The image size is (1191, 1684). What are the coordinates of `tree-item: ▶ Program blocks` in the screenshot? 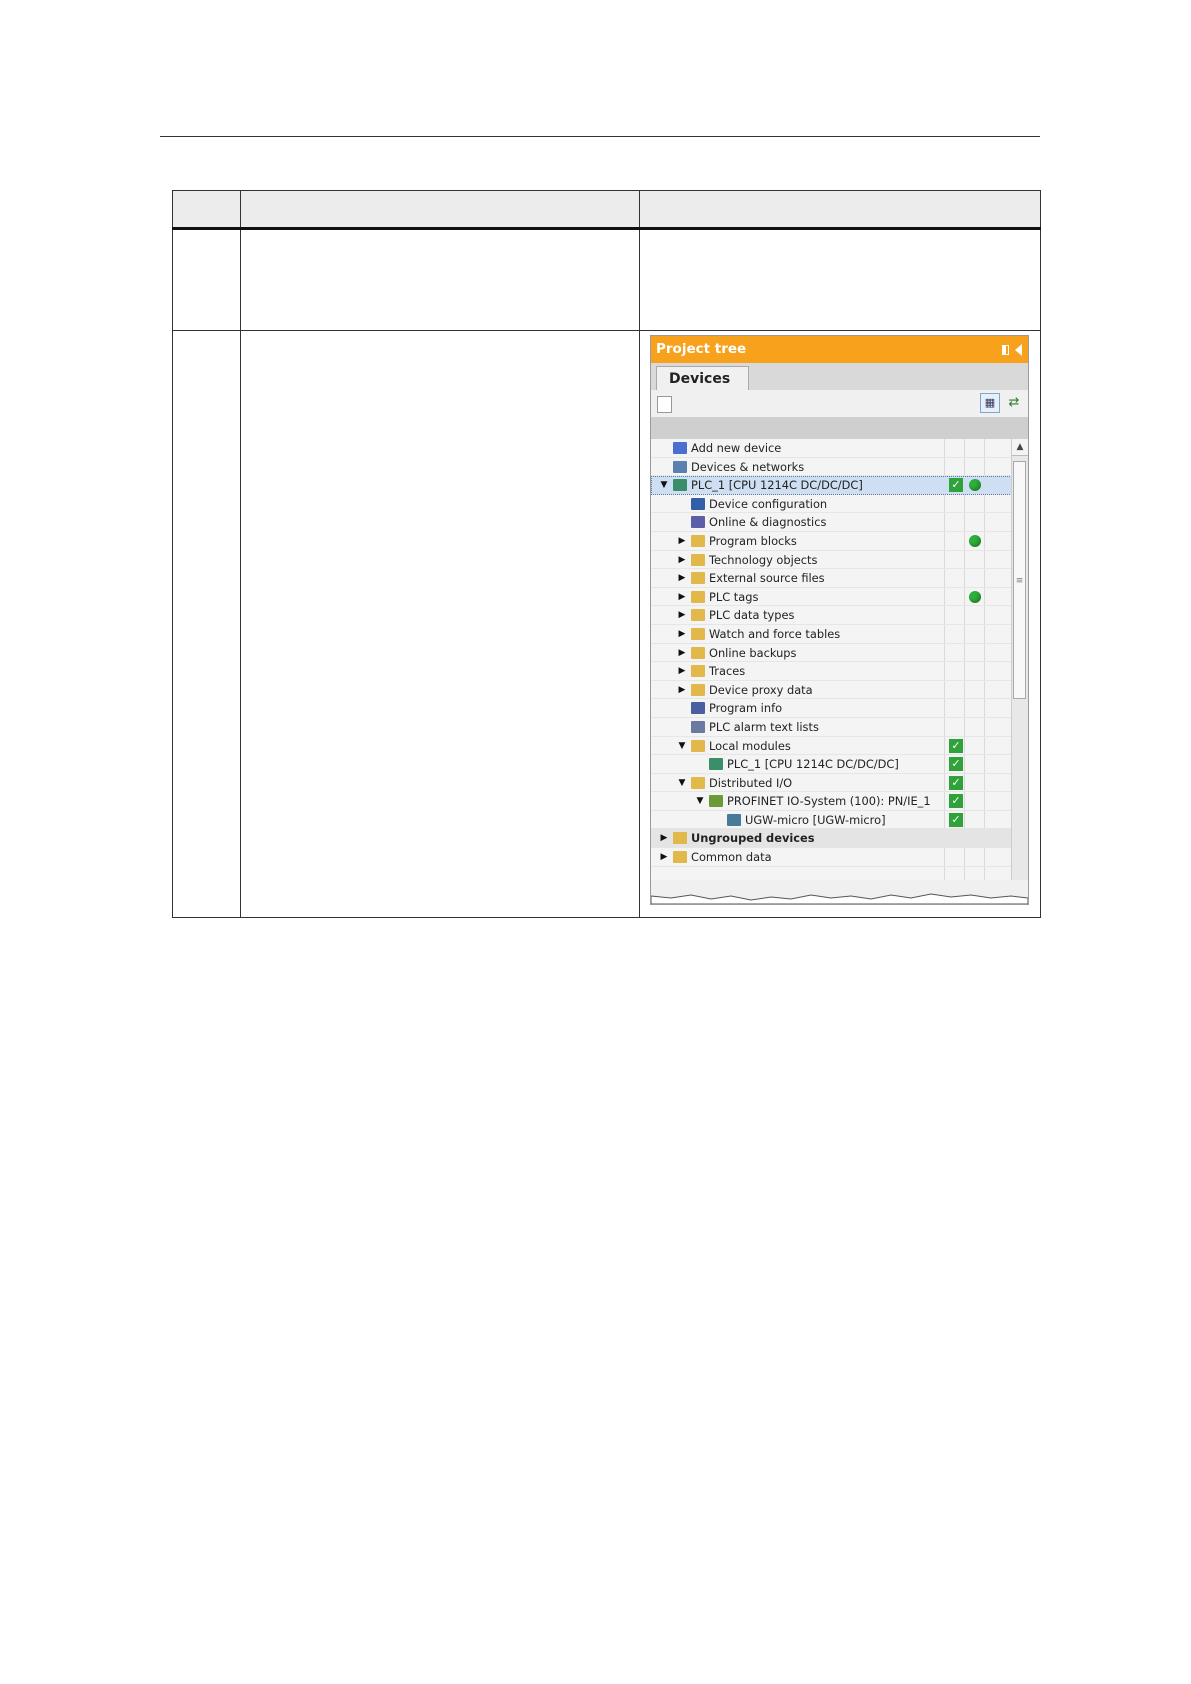 It's located at (839, 541).